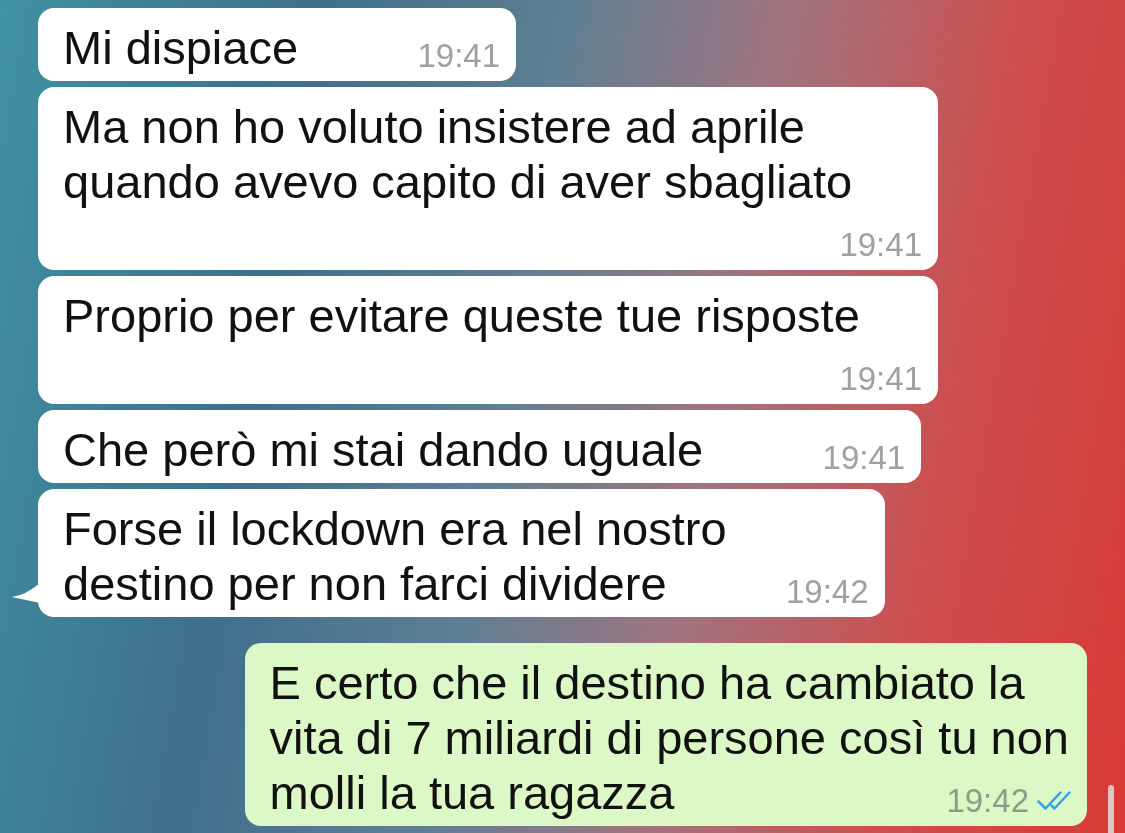  What do you see at coordinates (472, 792) in the screenshot?
I see `message-text: molli la tua ragazza` at bounding box center [472, 792].